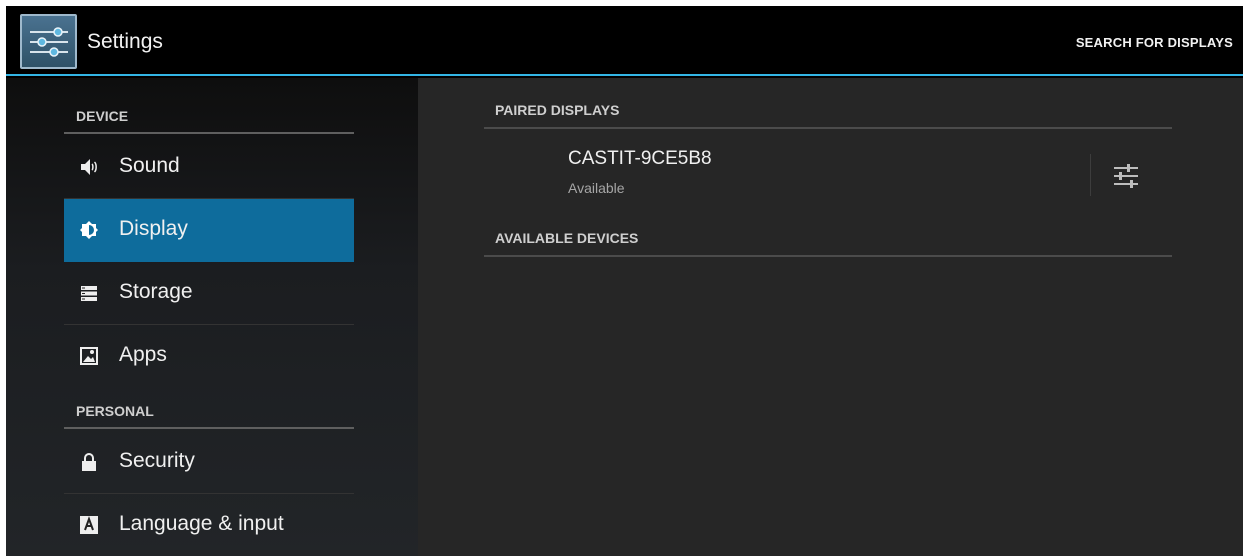 The width and height of the screenshot is (1243, 556). Describe the element at coordinates (89, 525) in the screenshot. I see `keyboard-a-icon` at that location.